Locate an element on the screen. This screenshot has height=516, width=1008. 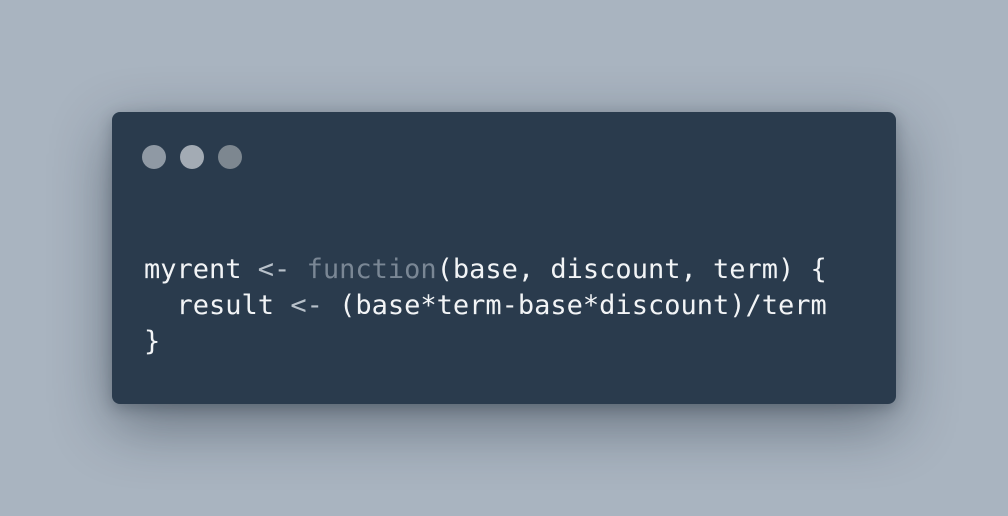
code-line-3: } is located at coordinates (152, 341).